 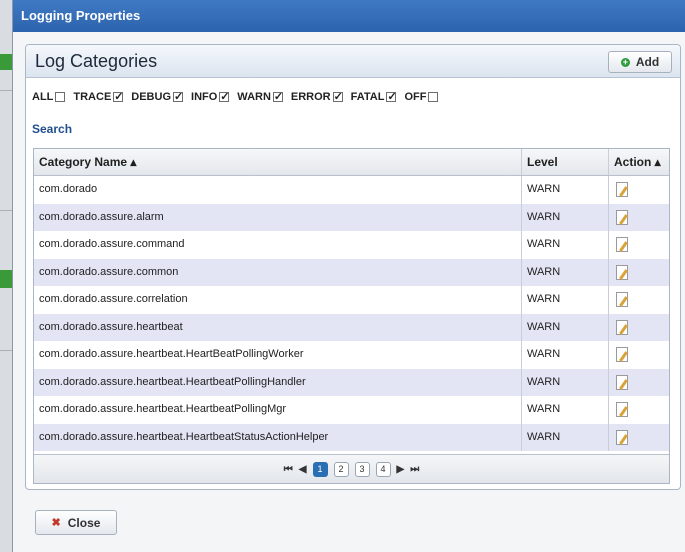 What do you see at coordinates (565, 162) in the screenshot?
I see `level-header: Level` at bounding box center [565, 162].